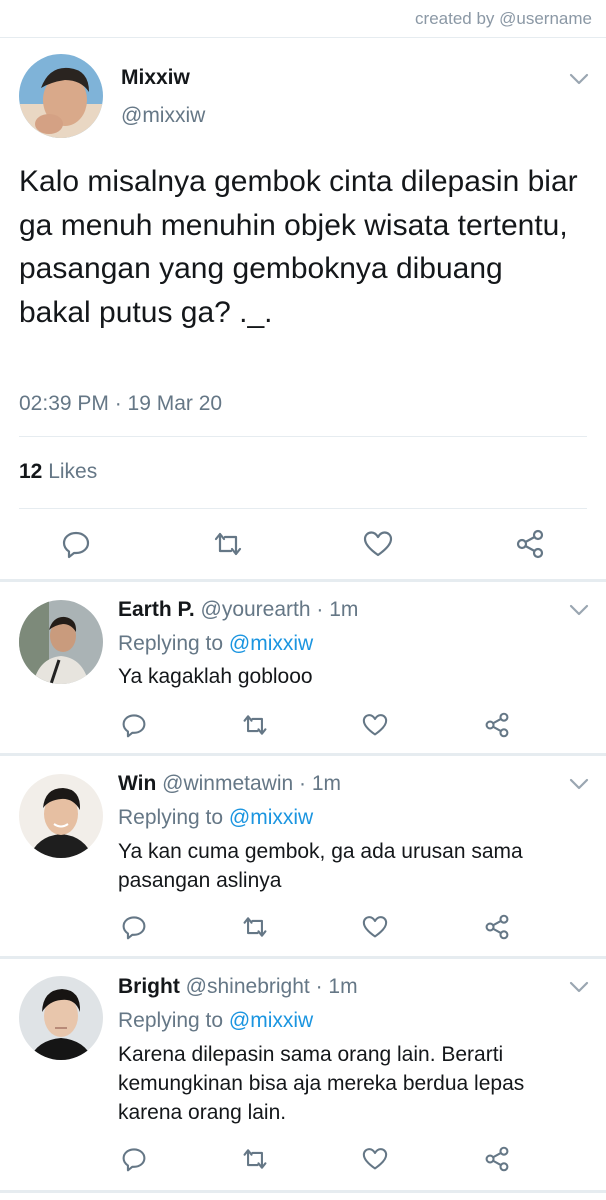 The image size is (606, 1200). Describe the element at coordinates (137, 783) in the screenshot. I see `author-name: Win` at that location.